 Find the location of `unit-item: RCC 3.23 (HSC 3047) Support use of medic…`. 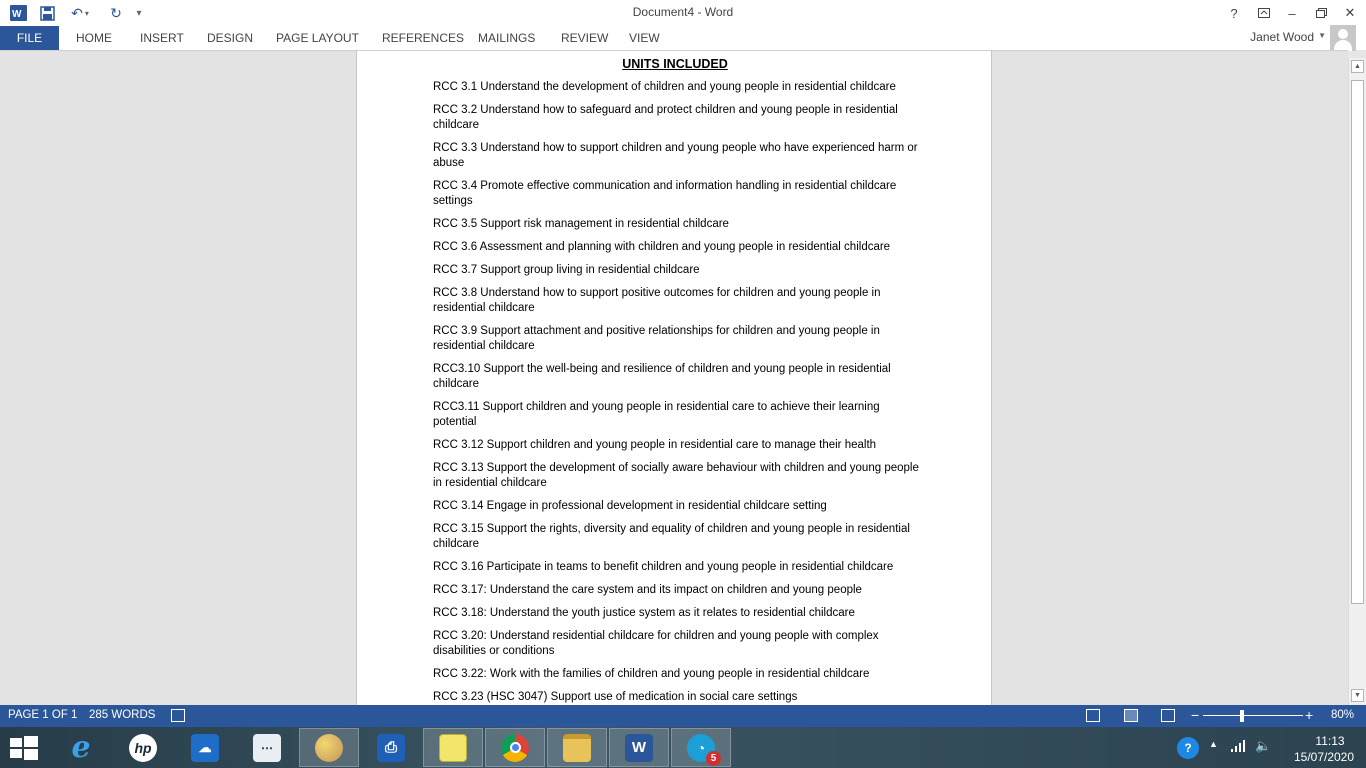

unit-item: RCC 3.23 (HSC 3047) Support use of medic… is located at coordinates (615, 697).